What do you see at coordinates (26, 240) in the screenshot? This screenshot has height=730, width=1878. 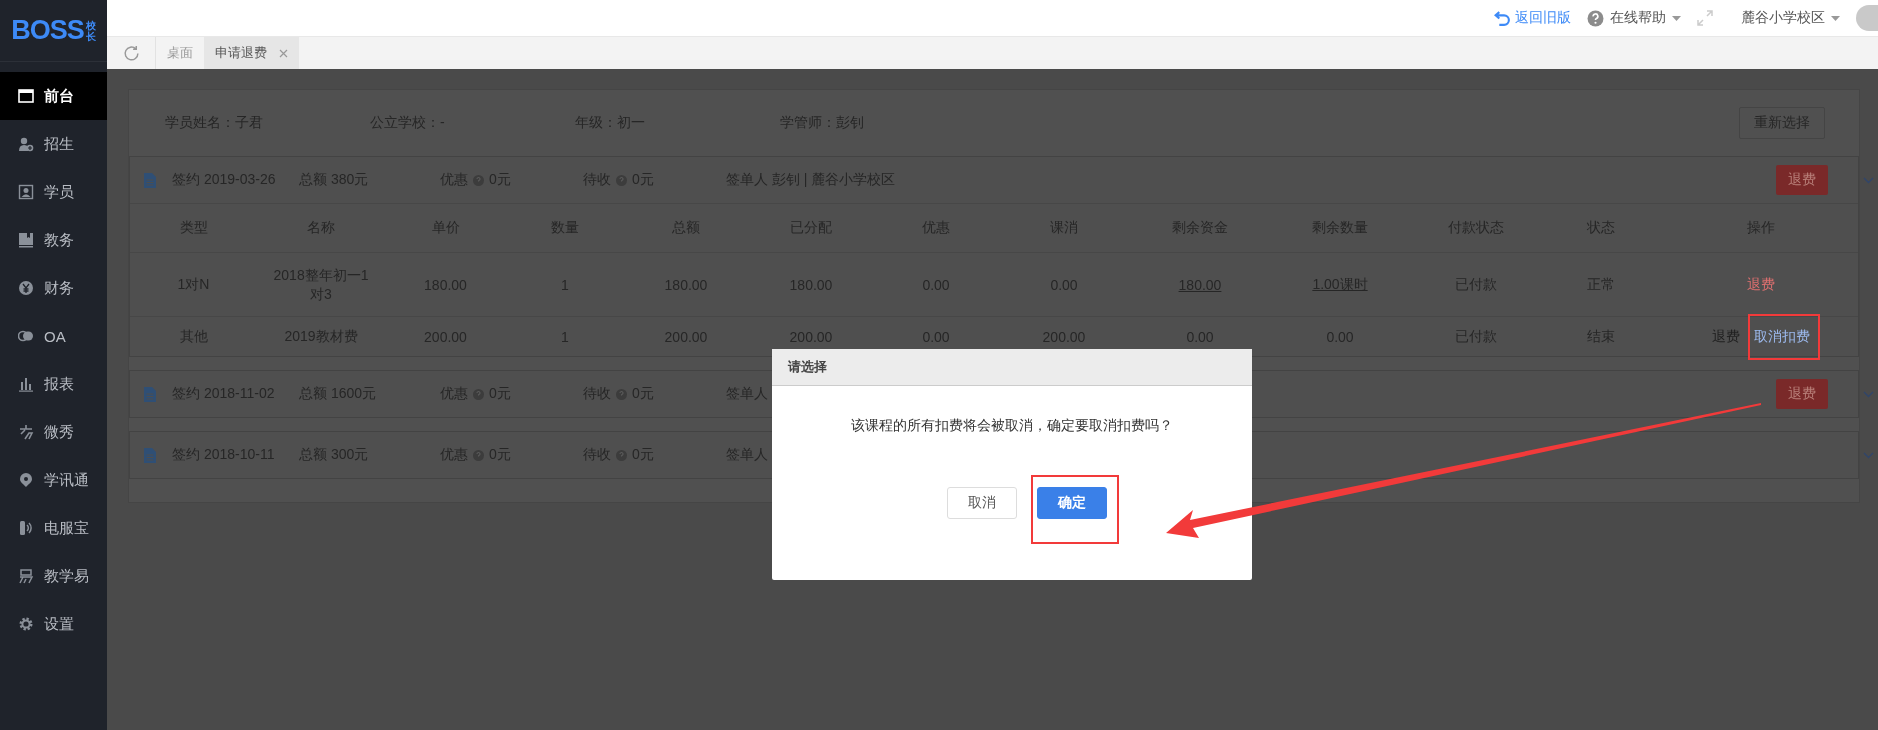 I see `book-icon` at bounding box center [26, 240].